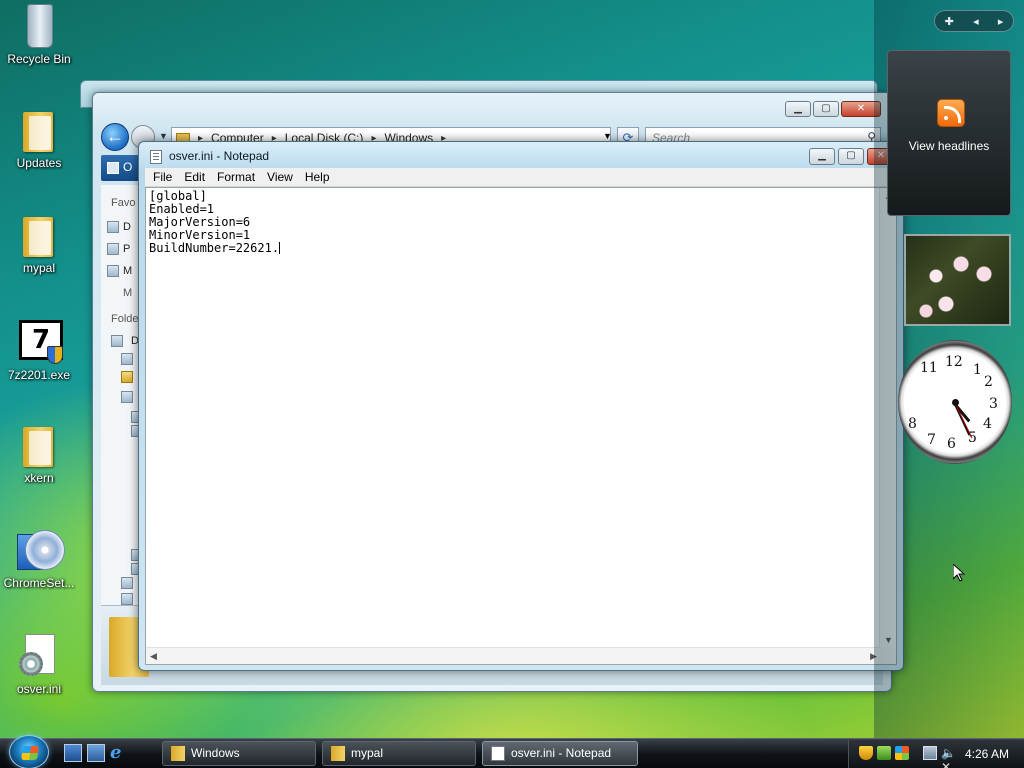 The image size is (1024, 768). What do you see at coordinates (317, 177) in the screenshot?
I see `menu-help: Help` at bounding box center [317, 177].